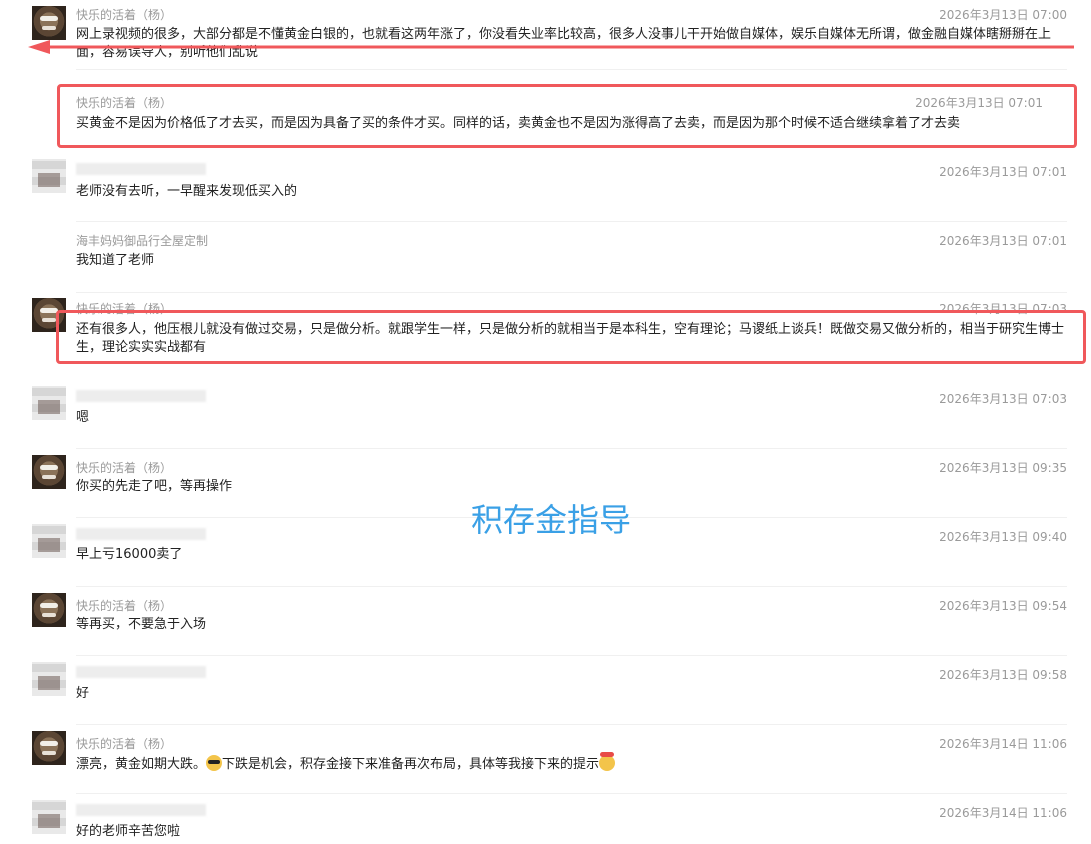  I want to click on message-item: 2026年3月13日 07:03 嗯, so click(545, 414).